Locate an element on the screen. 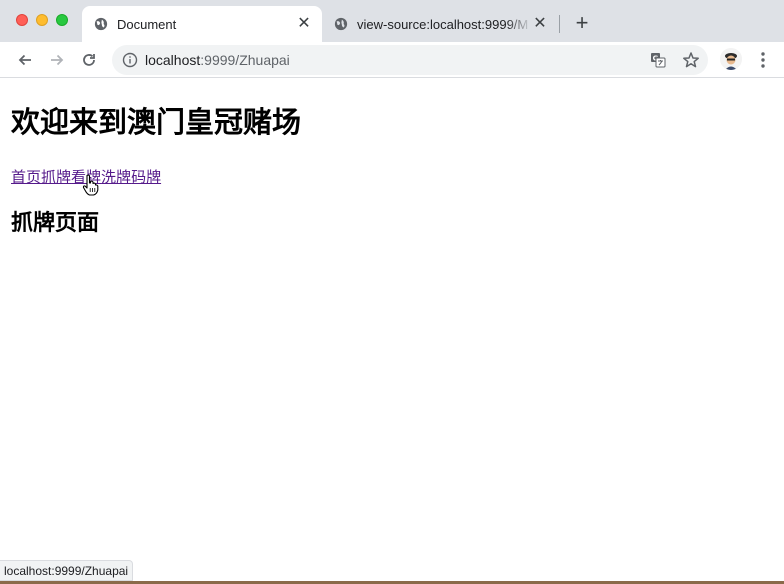 This screenshot has height=584, width=784. forward-button is located at coordinates (57, 60).